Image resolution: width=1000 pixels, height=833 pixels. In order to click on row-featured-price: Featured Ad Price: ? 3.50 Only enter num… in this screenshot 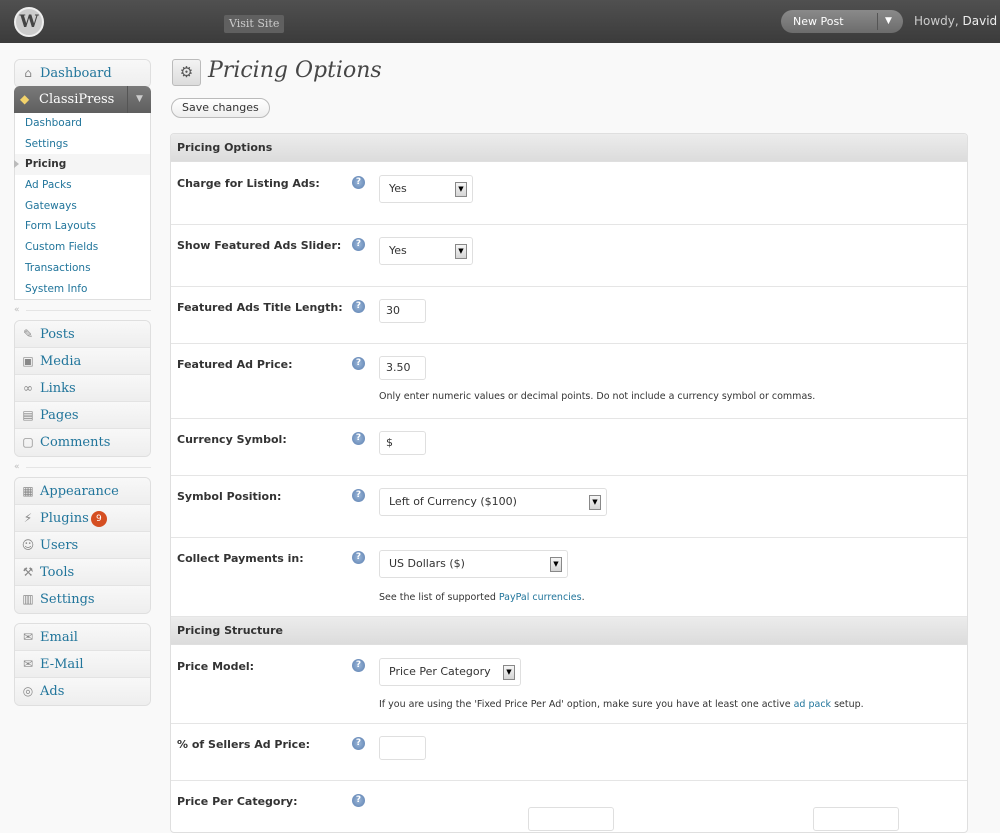, I will do `click(569, 381)`.